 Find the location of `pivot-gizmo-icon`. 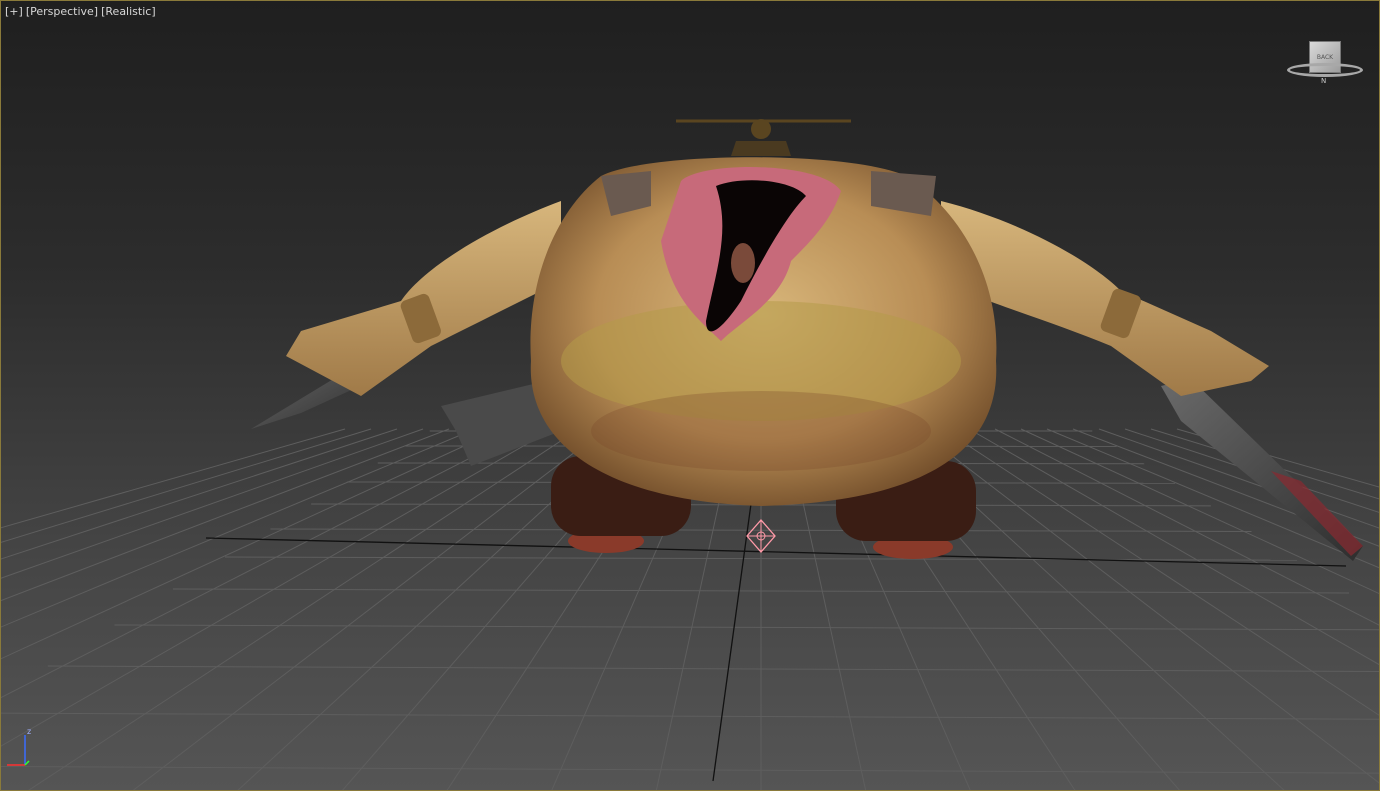

pivot-gizmo-icon is located at coordinates (761, 536).